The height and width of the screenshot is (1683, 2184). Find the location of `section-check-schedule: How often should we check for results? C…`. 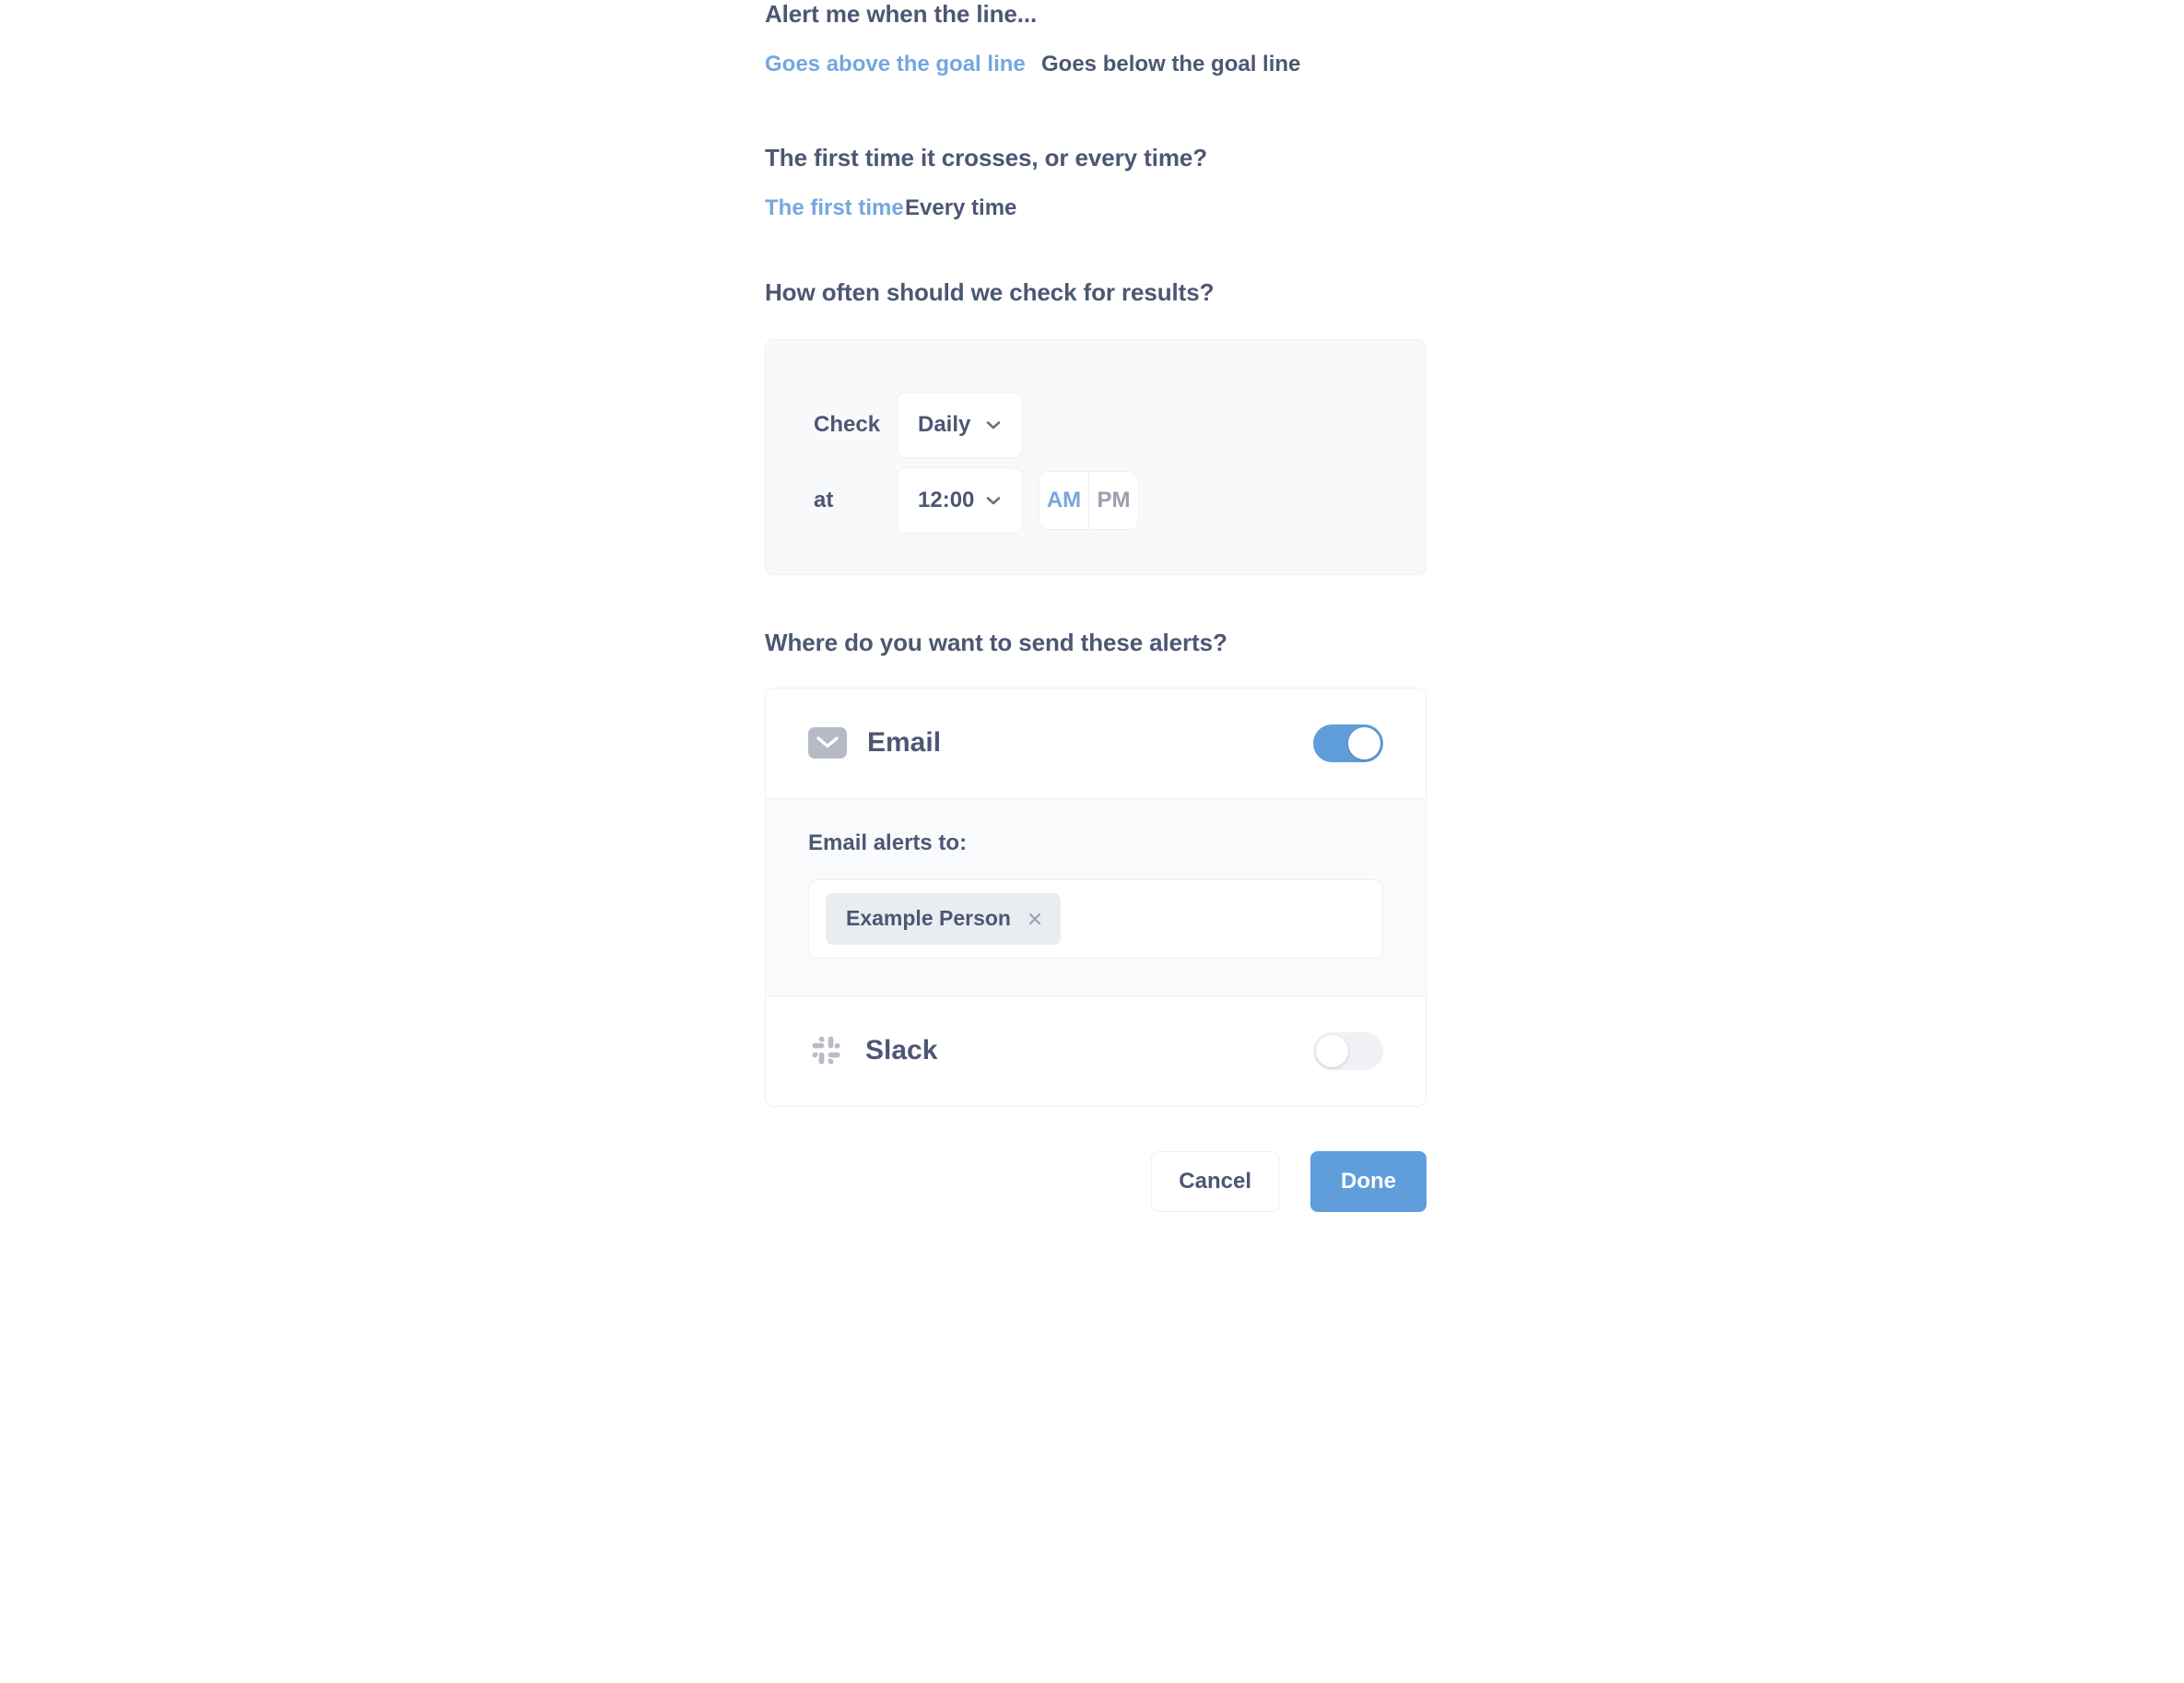

section-check-schedule: How often should we check for results? C… is located at coordinates (1096, 426).